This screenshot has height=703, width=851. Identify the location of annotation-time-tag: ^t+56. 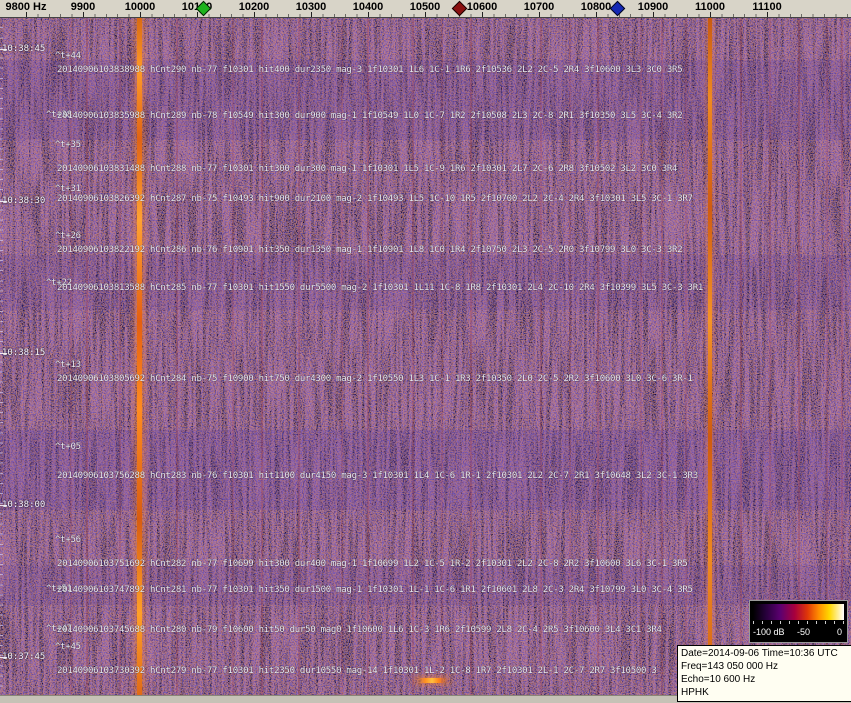
(68, 540).